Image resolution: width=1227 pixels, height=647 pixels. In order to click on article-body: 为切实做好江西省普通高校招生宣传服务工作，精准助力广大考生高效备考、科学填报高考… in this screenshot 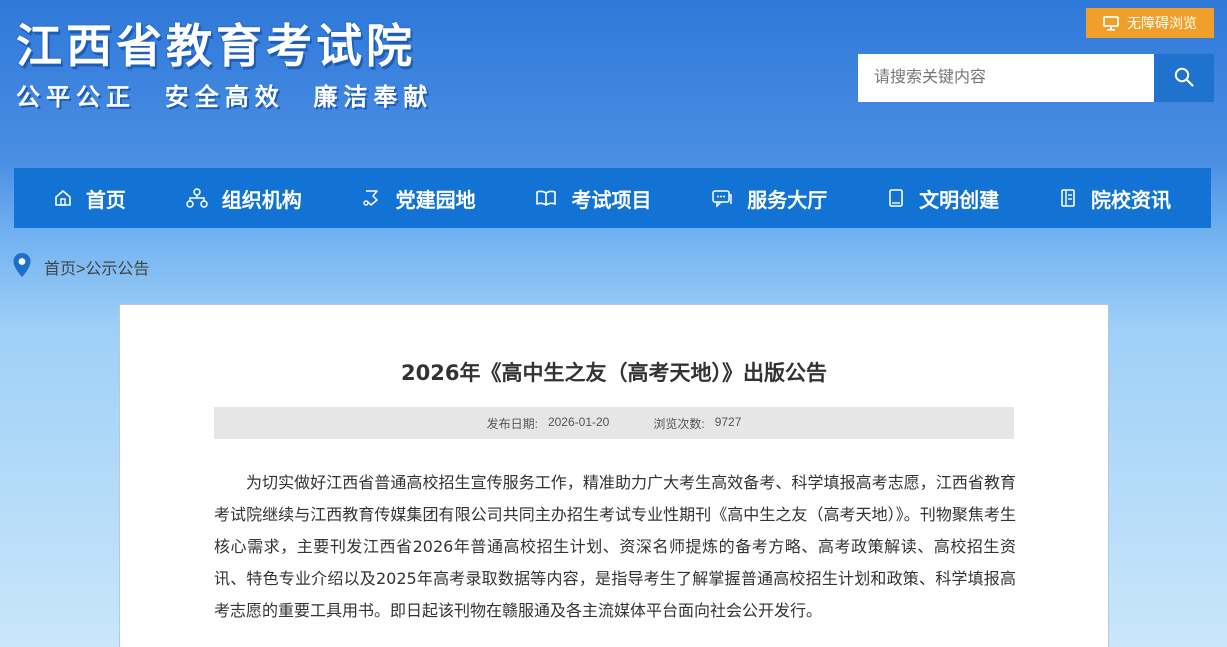, I will do `click(615, 546)`.